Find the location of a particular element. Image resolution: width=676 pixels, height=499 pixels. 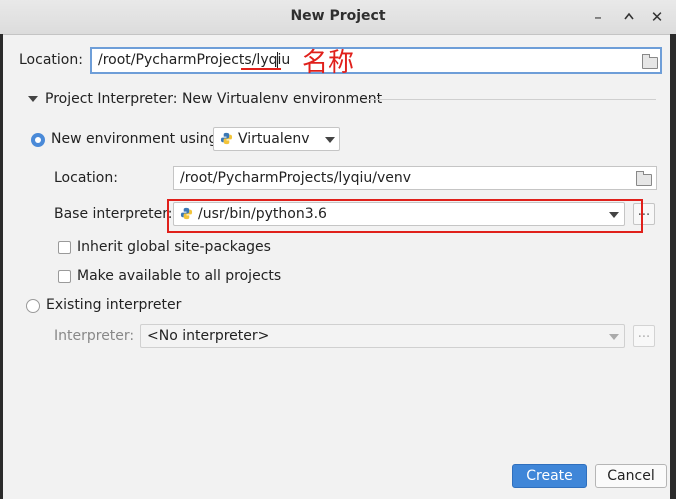

annotation-label: 名称 is located at coordinates (328, 63).